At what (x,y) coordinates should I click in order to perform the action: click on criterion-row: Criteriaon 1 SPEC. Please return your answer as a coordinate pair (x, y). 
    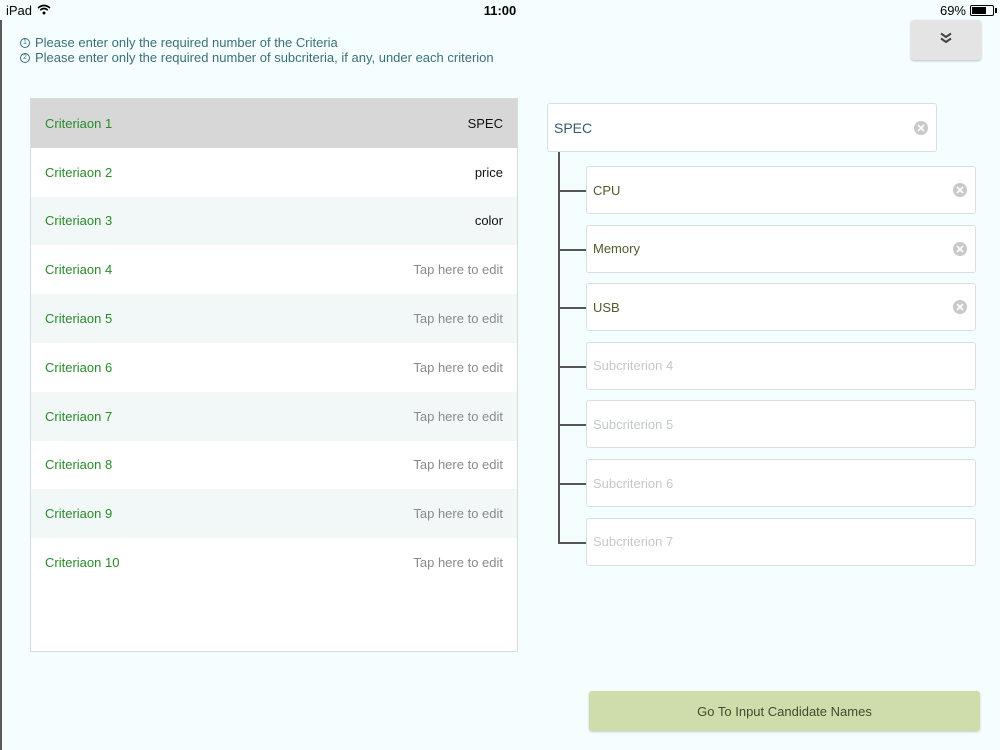
    Looking at the image, I should click on (274, 123).